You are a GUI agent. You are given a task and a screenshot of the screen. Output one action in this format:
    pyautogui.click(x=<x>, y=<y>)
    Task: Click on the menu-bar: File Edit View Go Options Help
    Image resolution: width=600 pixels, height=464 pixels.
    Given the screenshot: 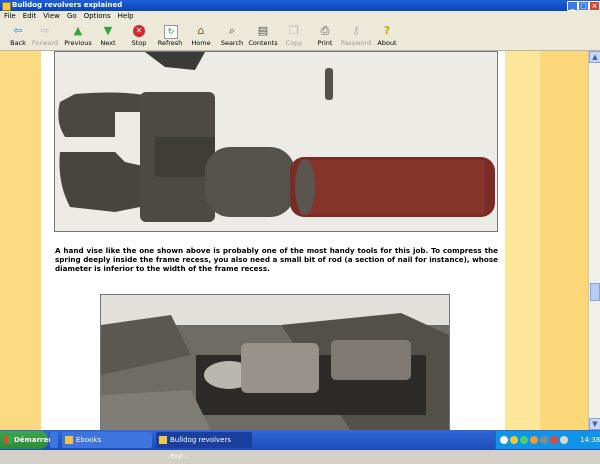 What is the action you would take?
    pyautogui.click(x=300, y=16)
    